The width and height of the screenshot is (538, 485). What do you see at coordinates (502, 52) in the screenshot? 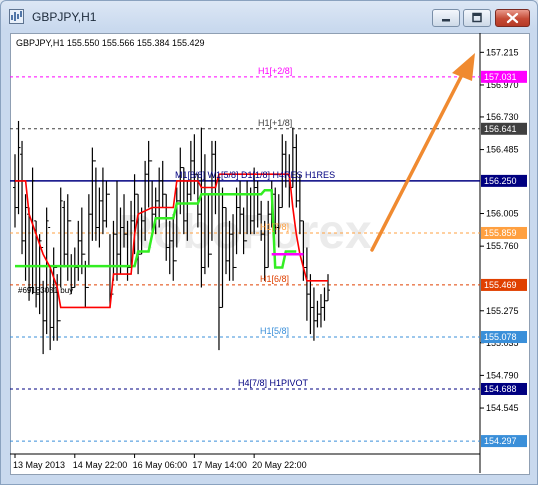
I see `y-tick-label: 157.215` at bounding box center [502, 52].